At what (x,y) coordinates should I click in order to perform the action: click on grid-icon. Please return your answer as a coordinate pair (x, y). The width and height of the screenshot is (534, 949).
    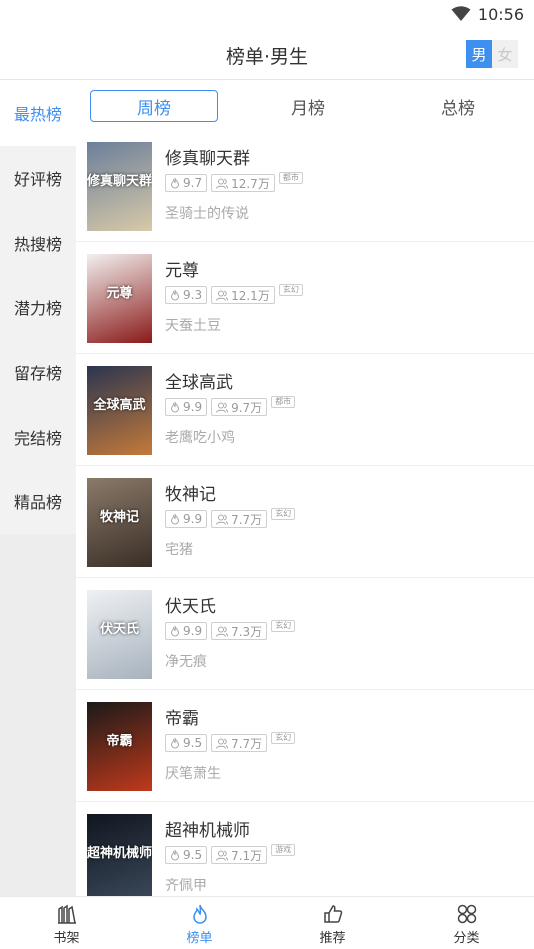
    Looking at the image, I should click on (466, 914).